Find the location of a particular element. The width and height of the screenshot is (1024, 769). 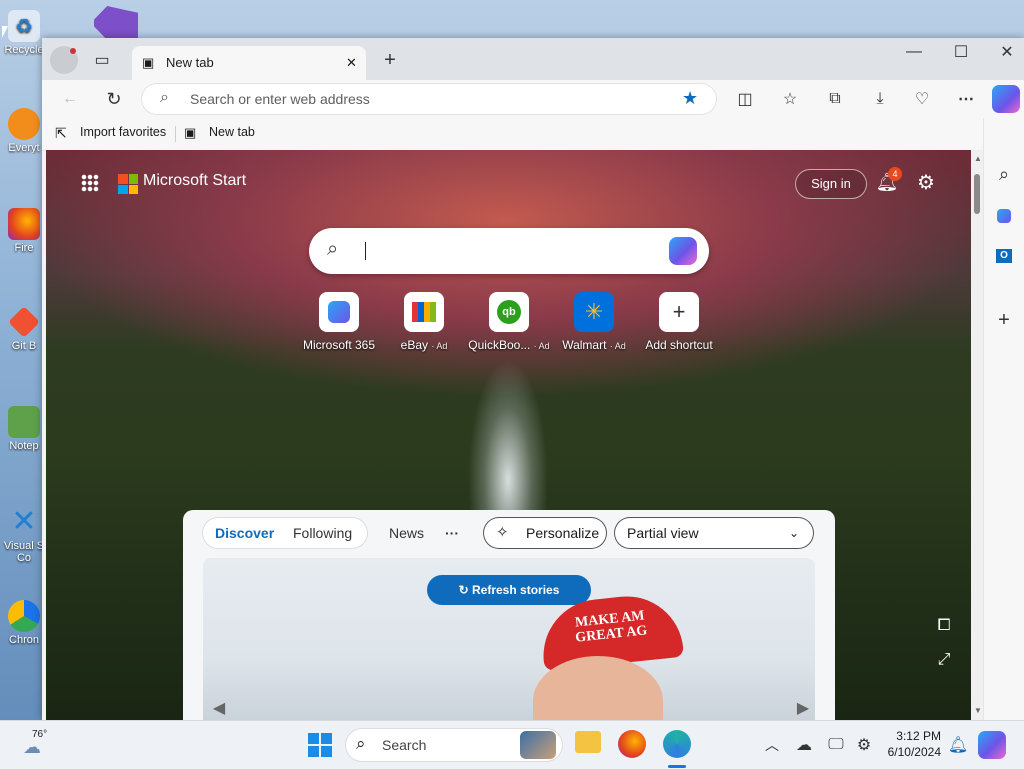

shortcut-add: + Add shortcut is located at coordinates (679, 322).